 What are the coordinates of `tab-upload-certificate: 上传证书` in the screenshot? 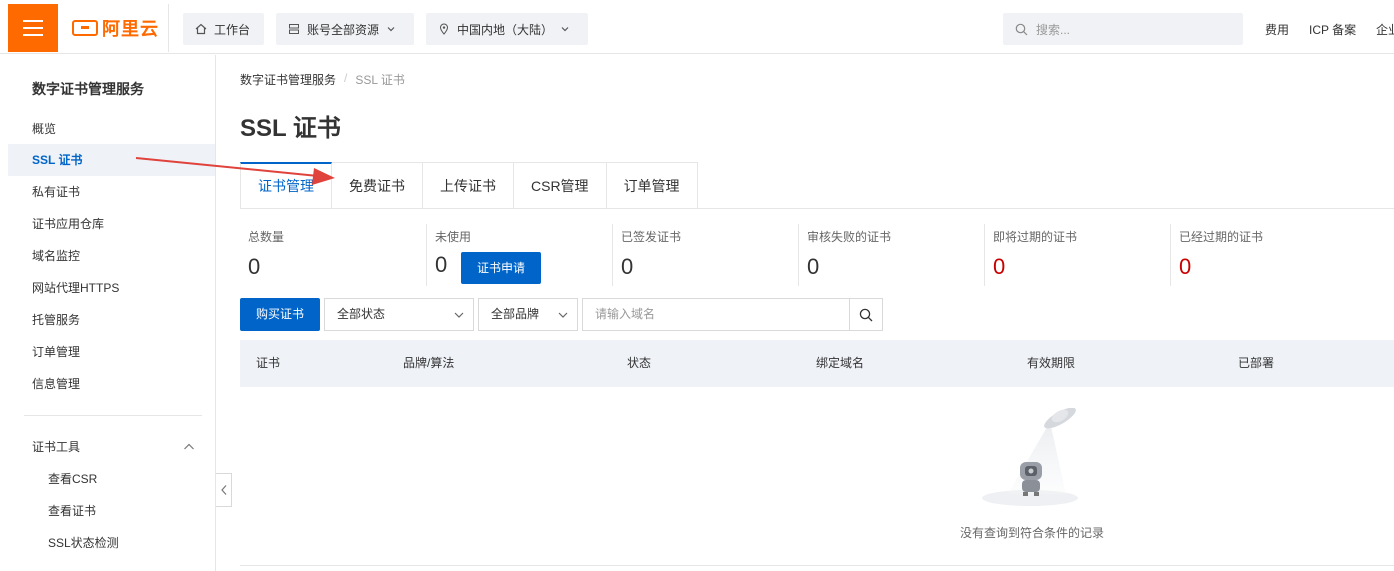 It's located at (468, 185).